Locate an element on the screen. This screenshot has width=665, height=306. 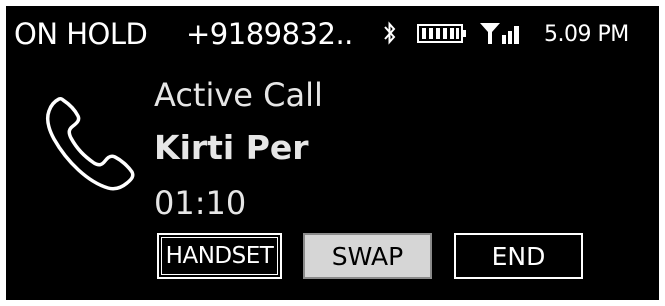
handset-button: HANDSET is located at coordinates (219, 256).